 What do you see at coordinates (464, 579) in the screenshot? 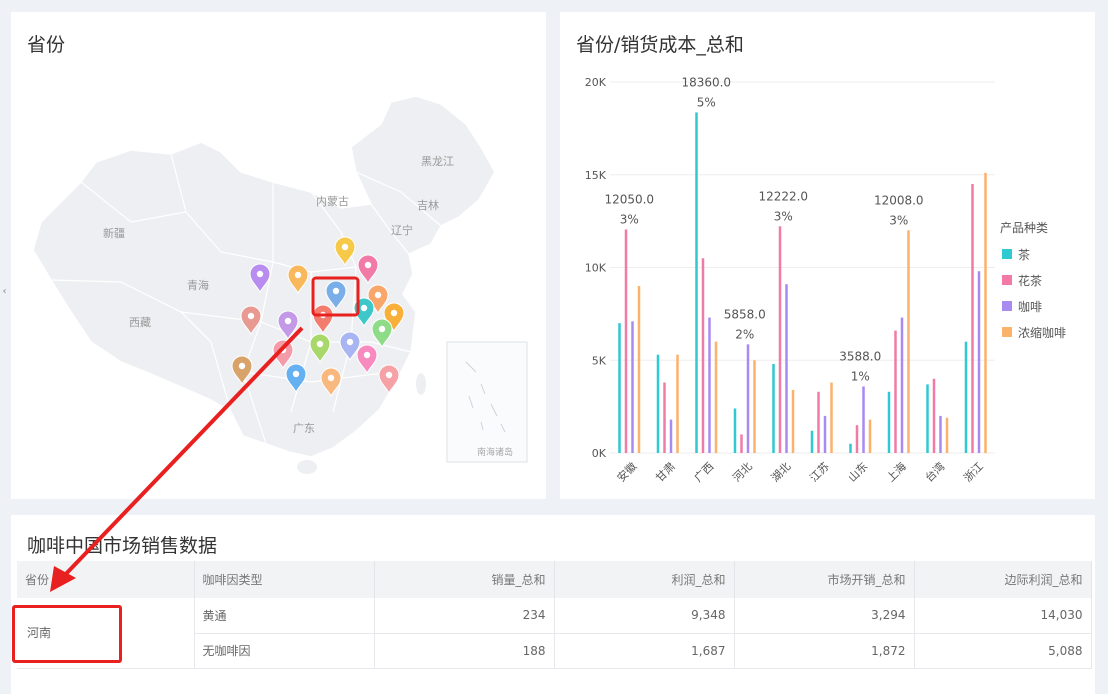
I see `column-header: 销量_总和` at bounding box center [464, 579].